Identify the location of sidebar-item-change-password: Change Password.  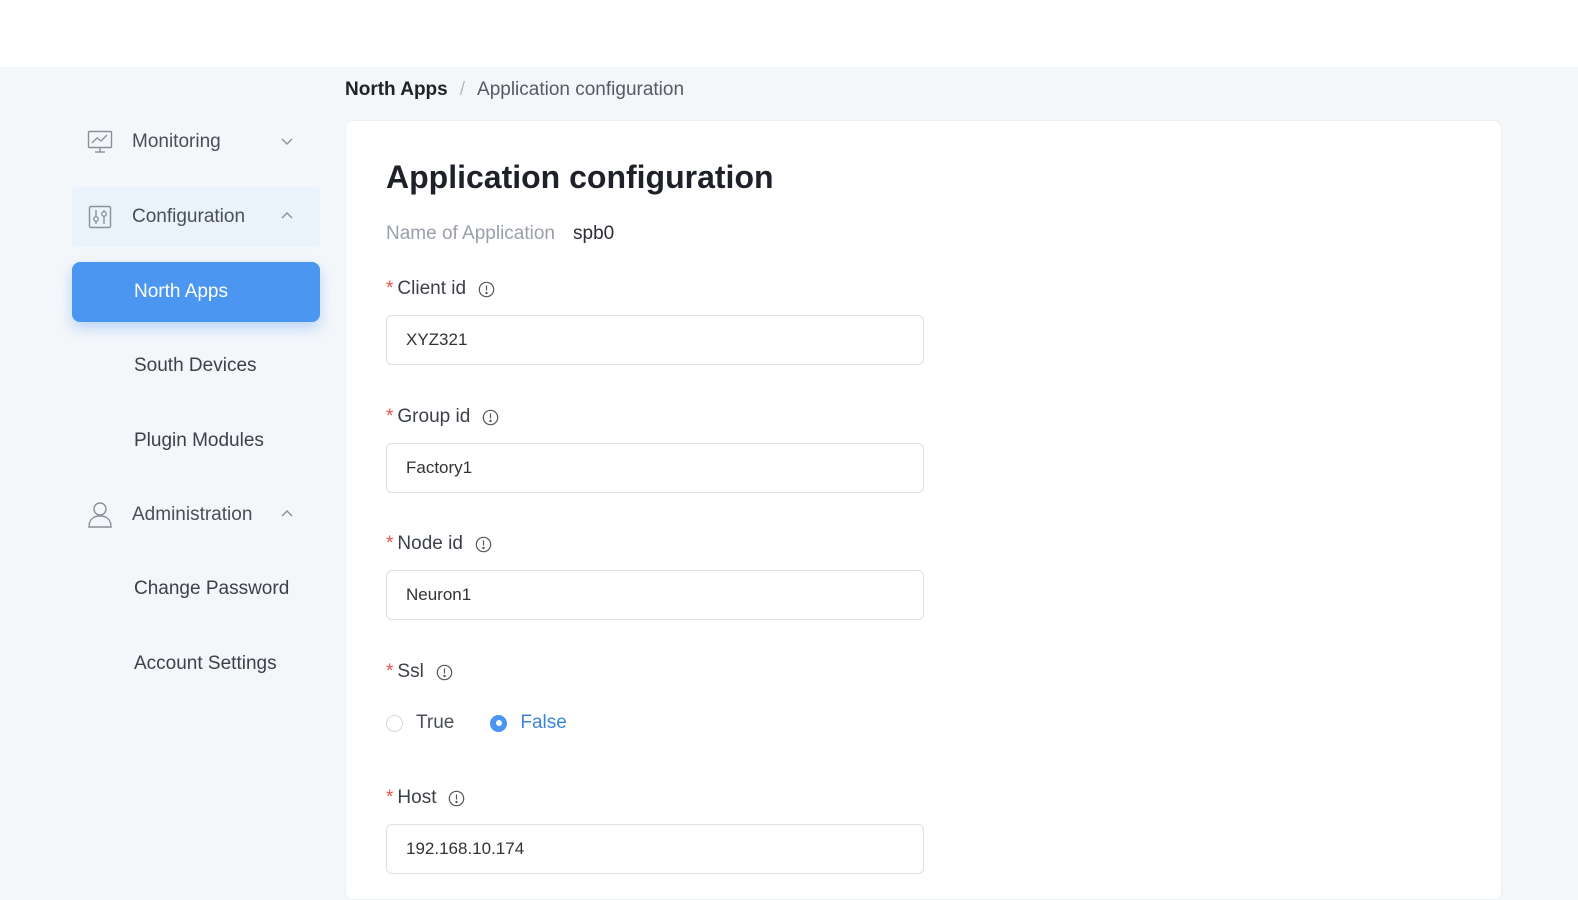
(196, 589).